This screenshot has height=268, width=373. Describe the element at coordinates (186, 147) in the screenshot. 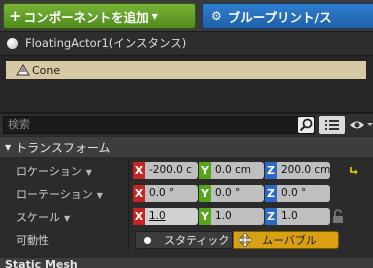

I see `transform-section-header: ▼ トランスフォーム` at that location.